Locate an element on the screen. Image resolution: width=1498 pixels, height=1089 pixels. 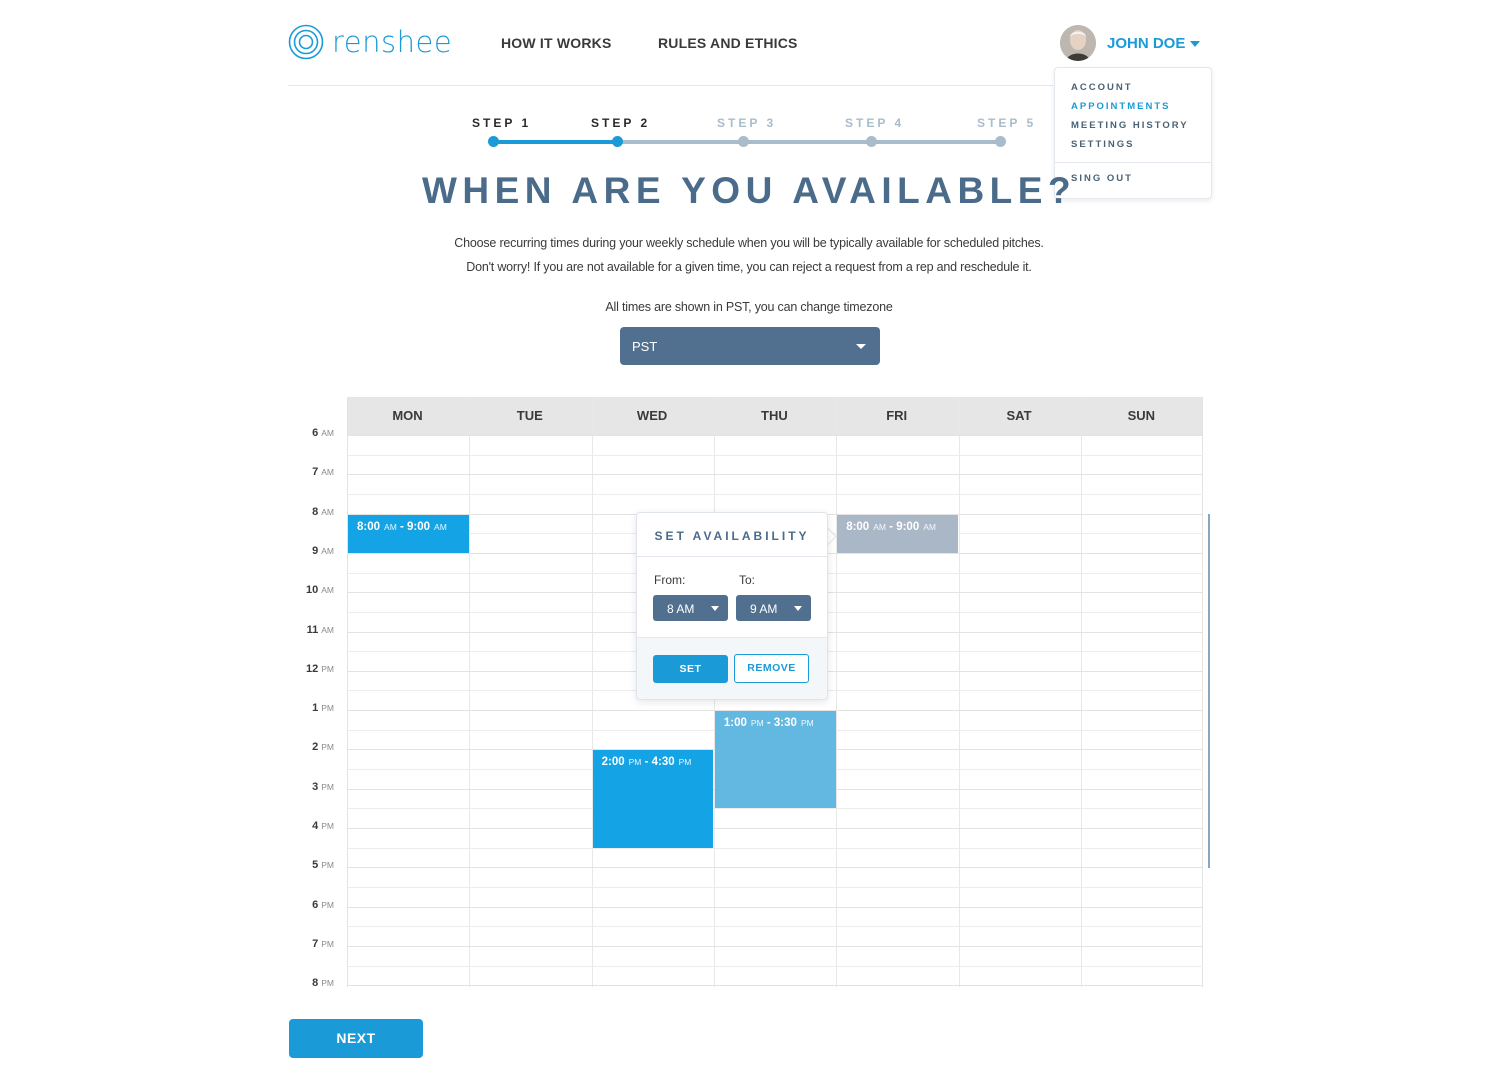
hour-label: 1 PM is located at coordinates (314, 708).